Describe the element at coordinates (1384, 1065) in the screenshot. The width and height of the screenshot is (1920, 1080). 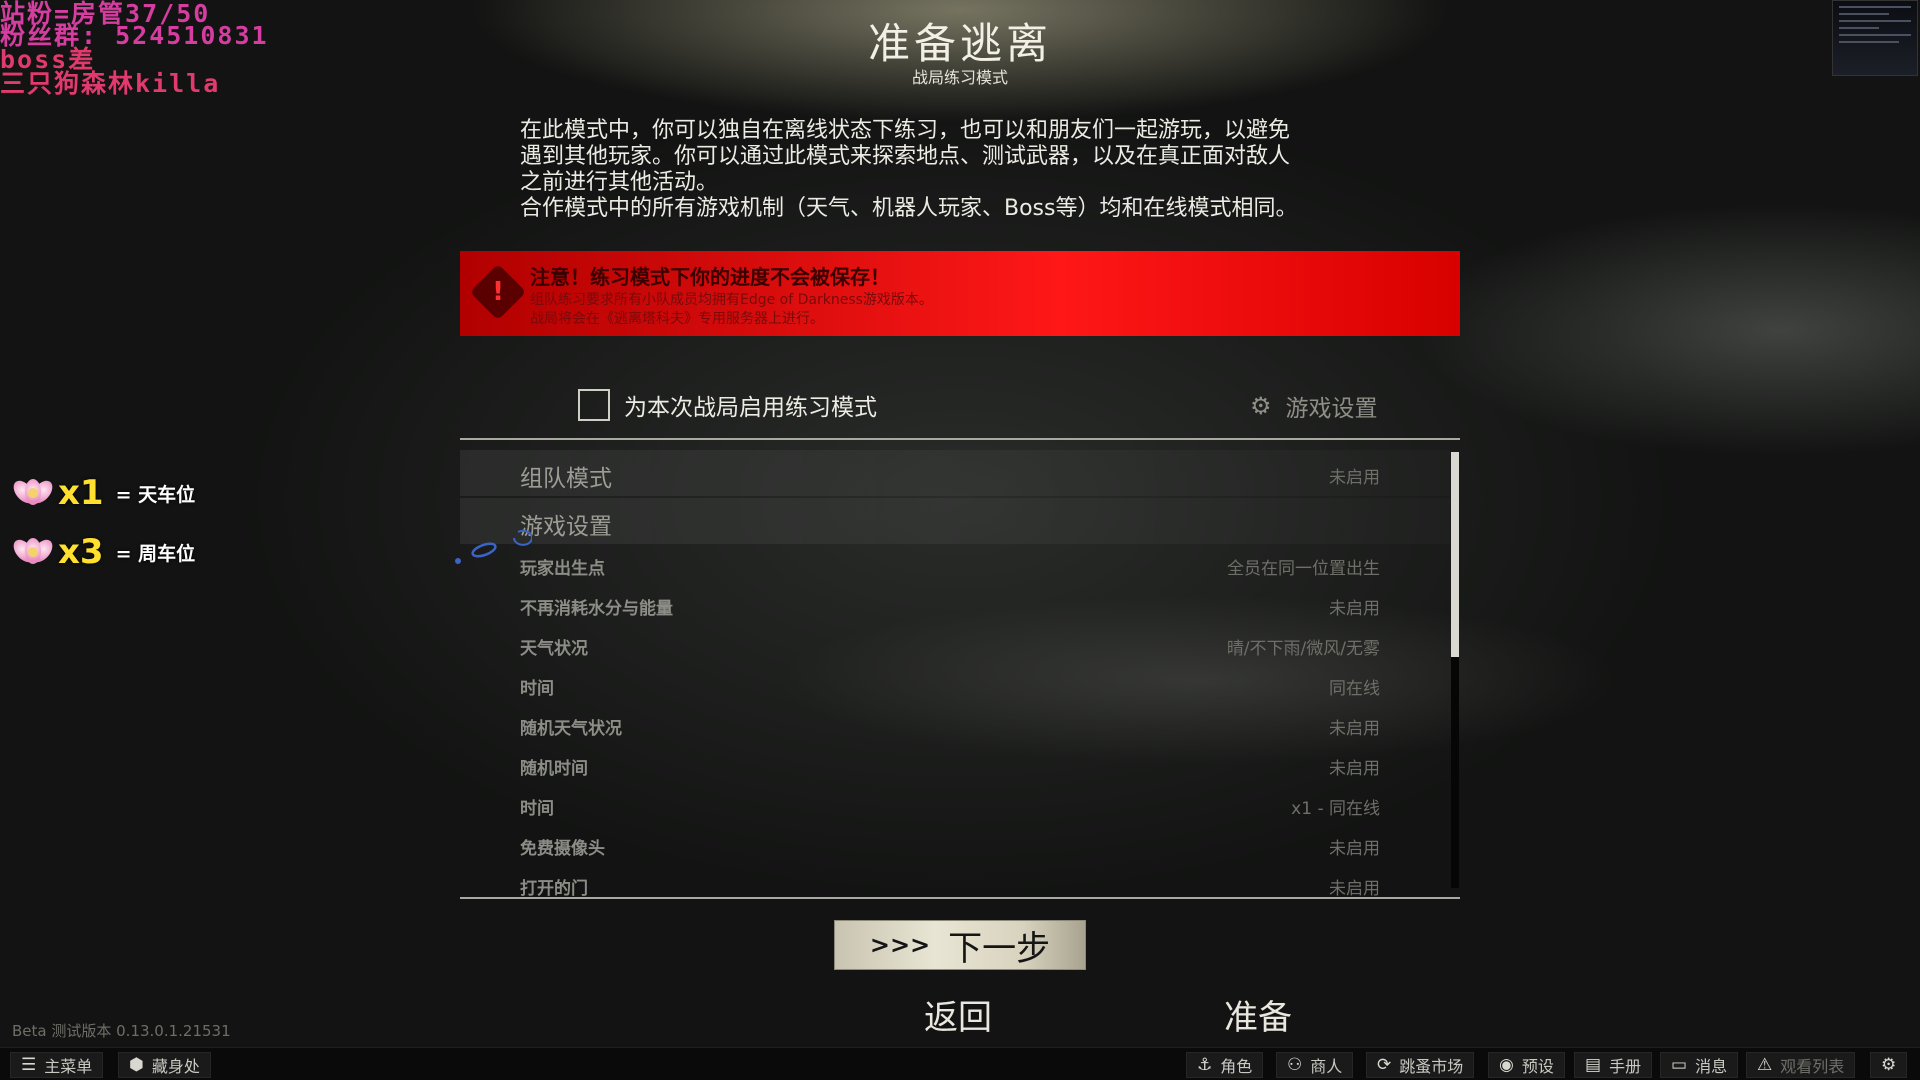
I see `flea-market-icon: ⟳` at that location.